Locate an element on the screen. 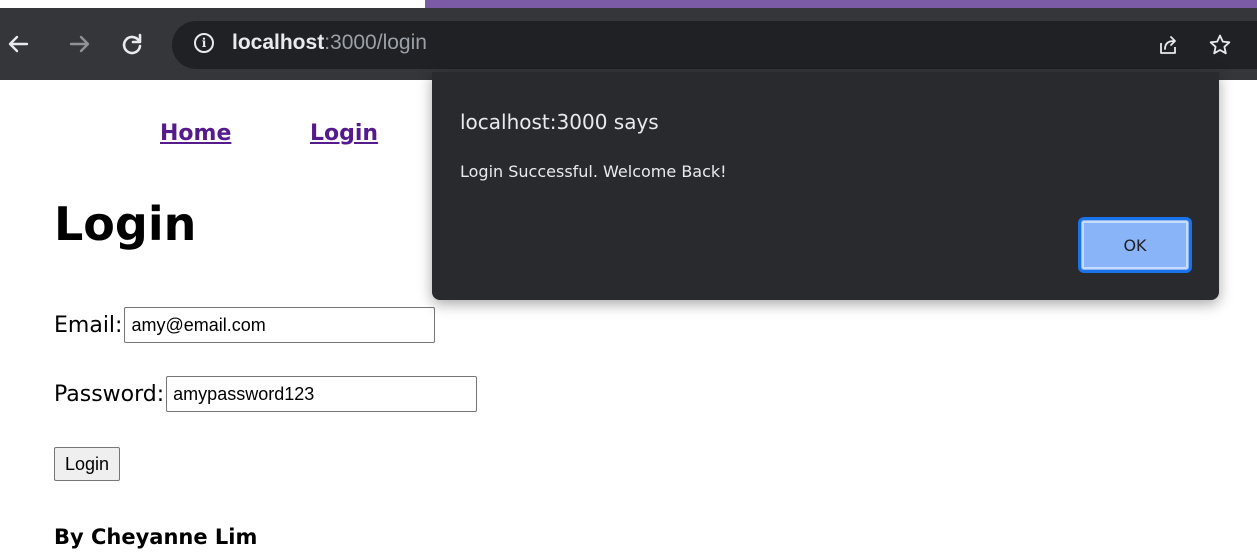 Image resolution: width=1257 pixels, height=554 pixels. email-label: Email: is located at coordinates (88, 325).